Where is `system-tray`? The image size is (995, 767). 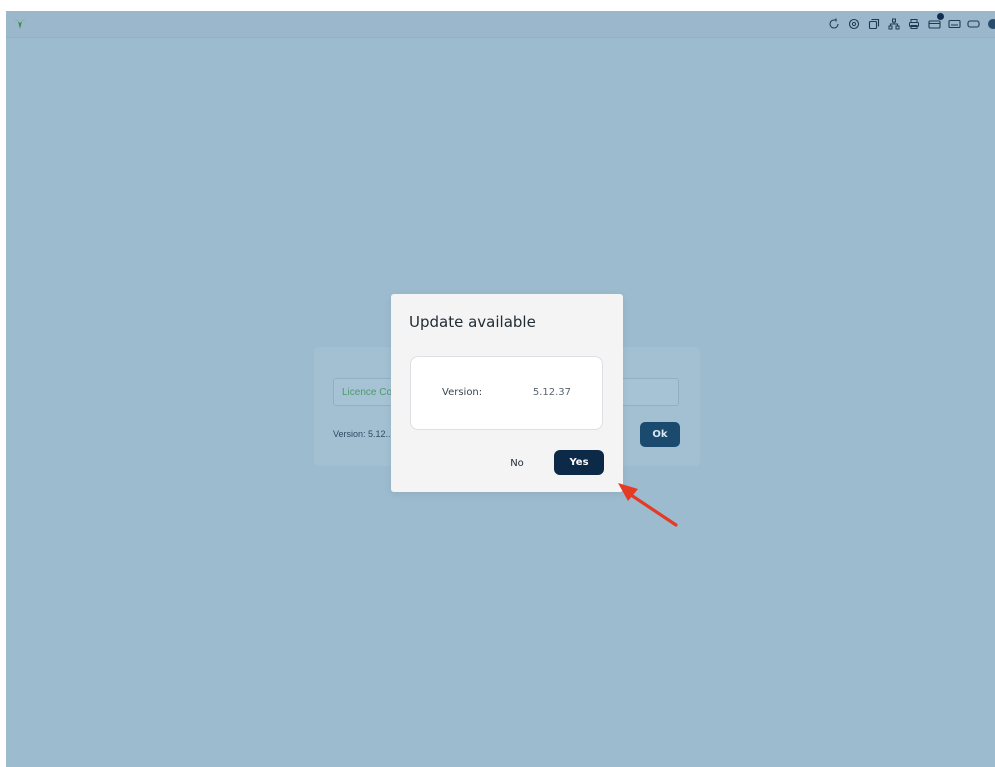 system-tray is located at coordinates (908, 23).